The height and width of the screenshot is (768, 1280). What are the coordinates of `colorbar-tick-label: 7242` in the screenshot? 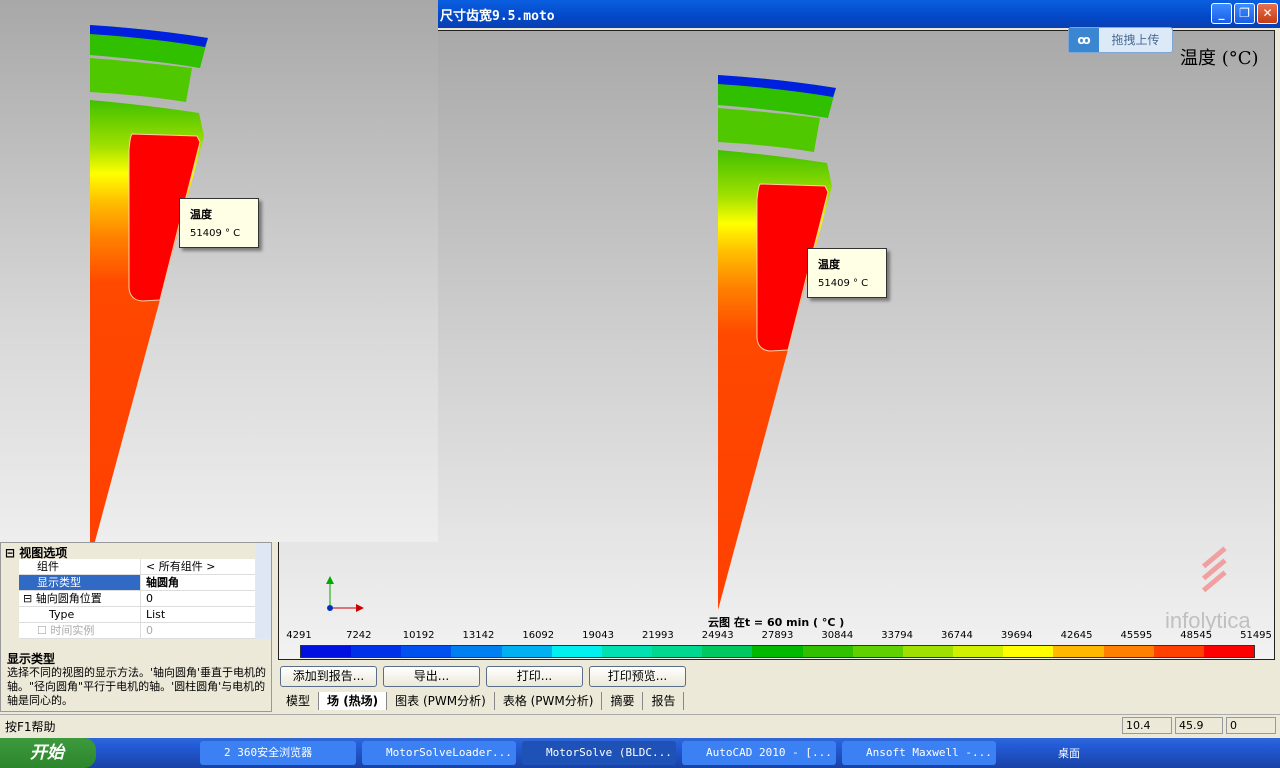 It's located at (359, 635).